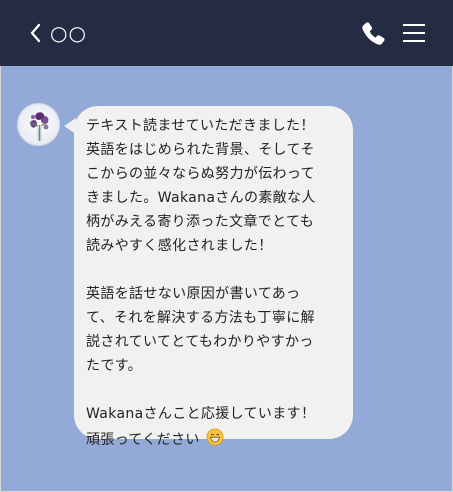  I want to click on message-line-10: たです。, so click(114, 366).